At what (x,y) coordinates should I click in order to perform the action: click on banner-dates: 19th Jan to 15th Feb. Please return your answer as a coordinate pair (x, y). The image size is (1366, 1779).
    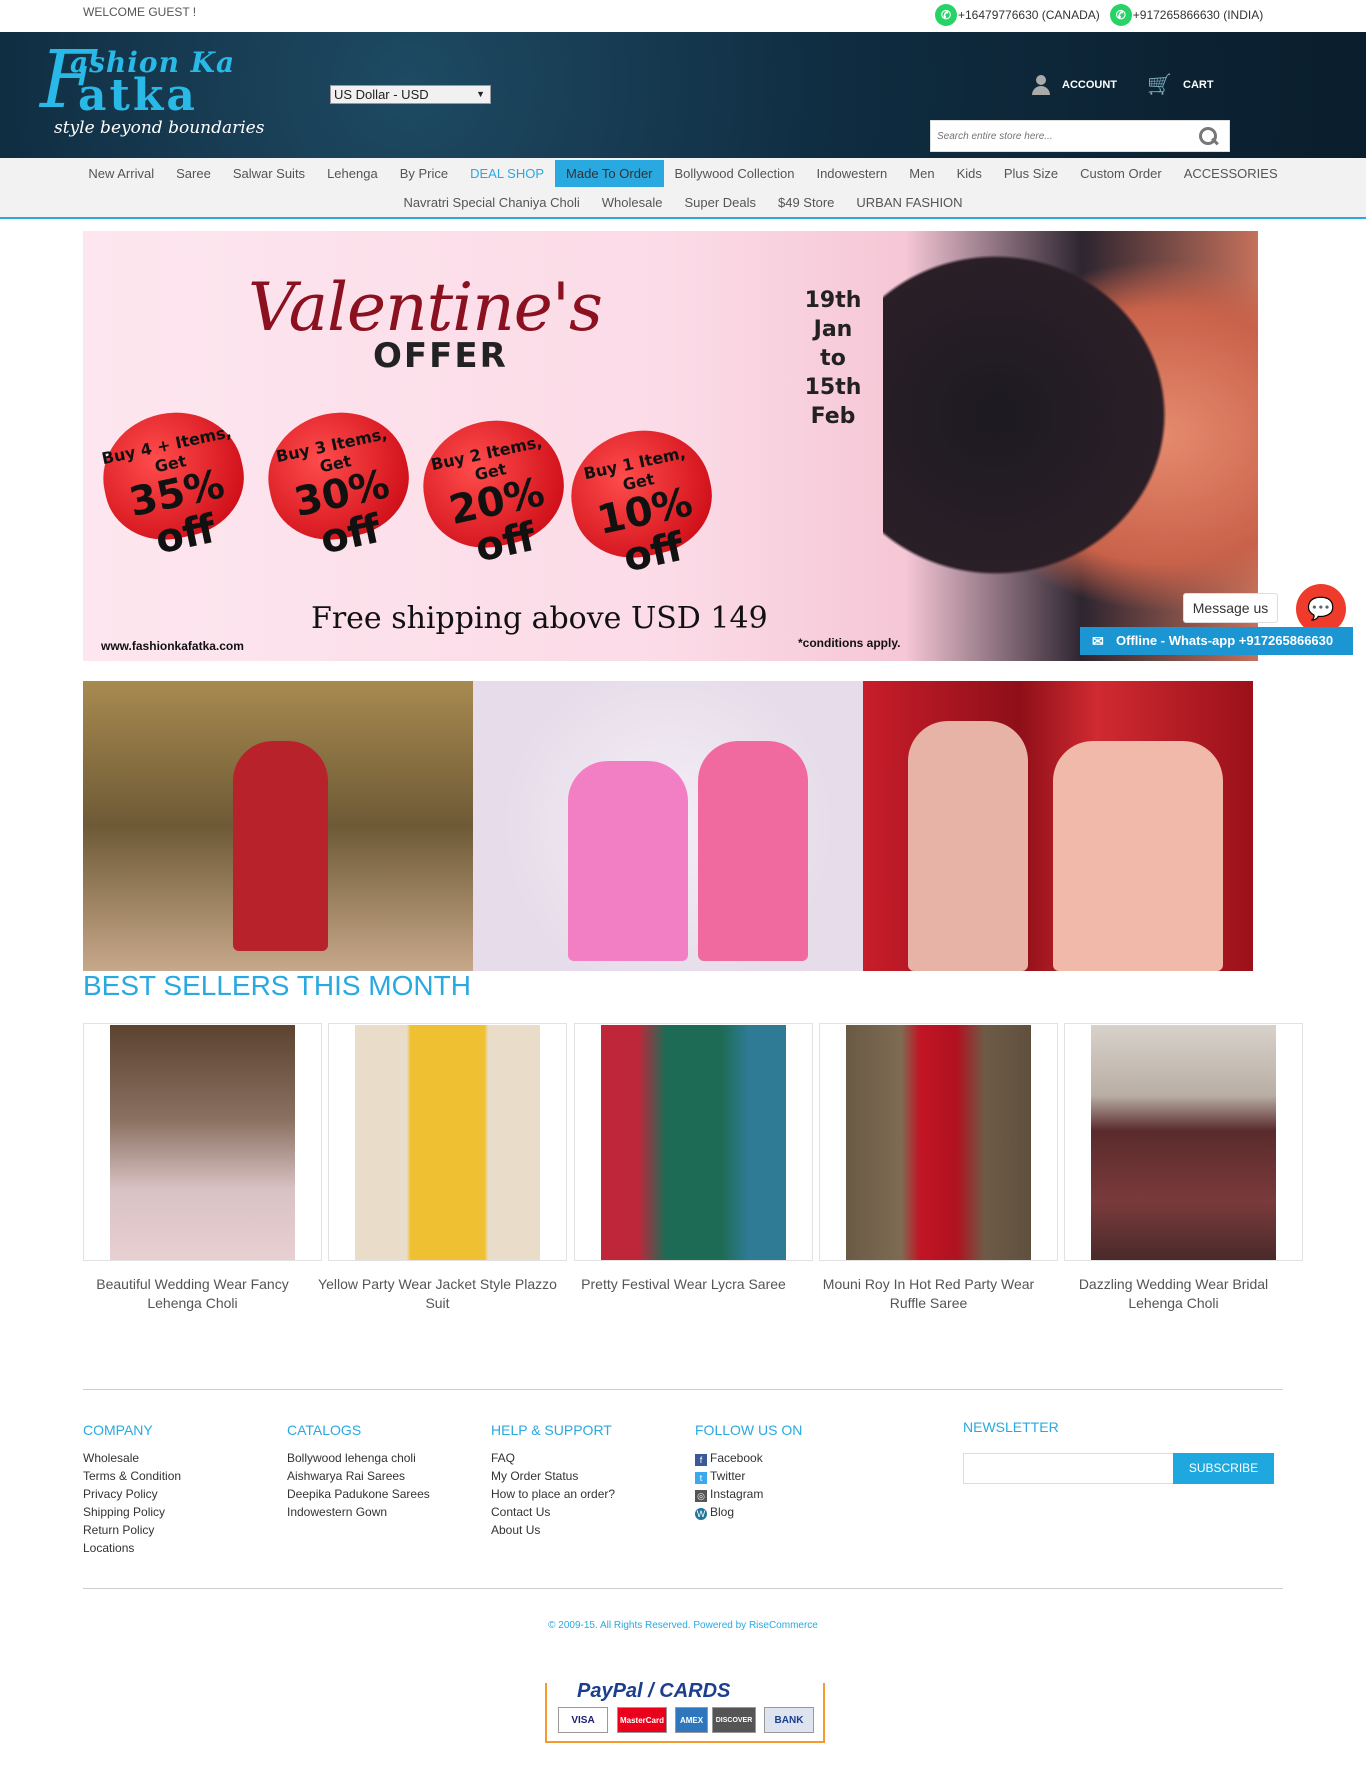
    Looking at the image, I should click on (833, 358).